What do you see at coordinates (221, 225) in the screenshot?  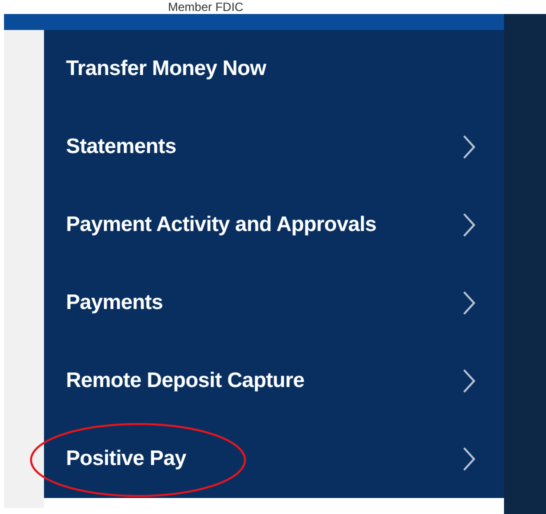 I see `menu-item: Payment Activity and Approvals` at bounding box center [221, 225].